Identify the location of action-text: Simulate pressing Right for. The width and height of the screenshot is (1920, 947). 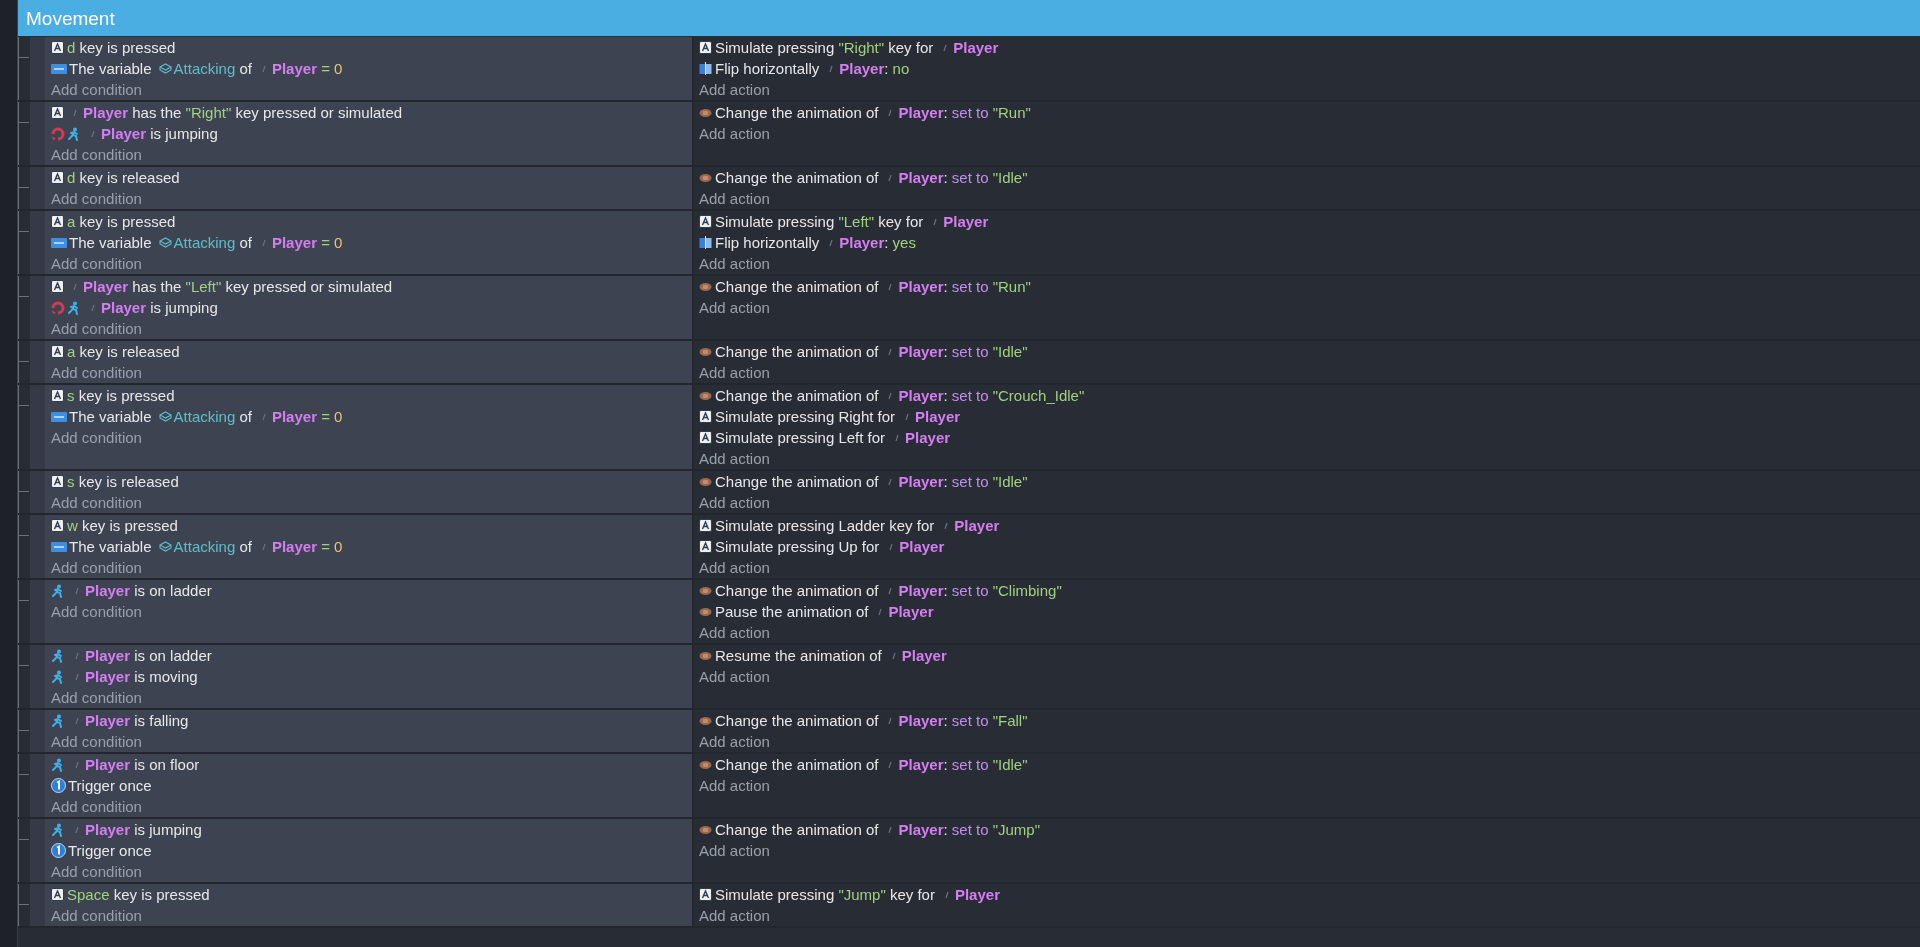
(805, 416).